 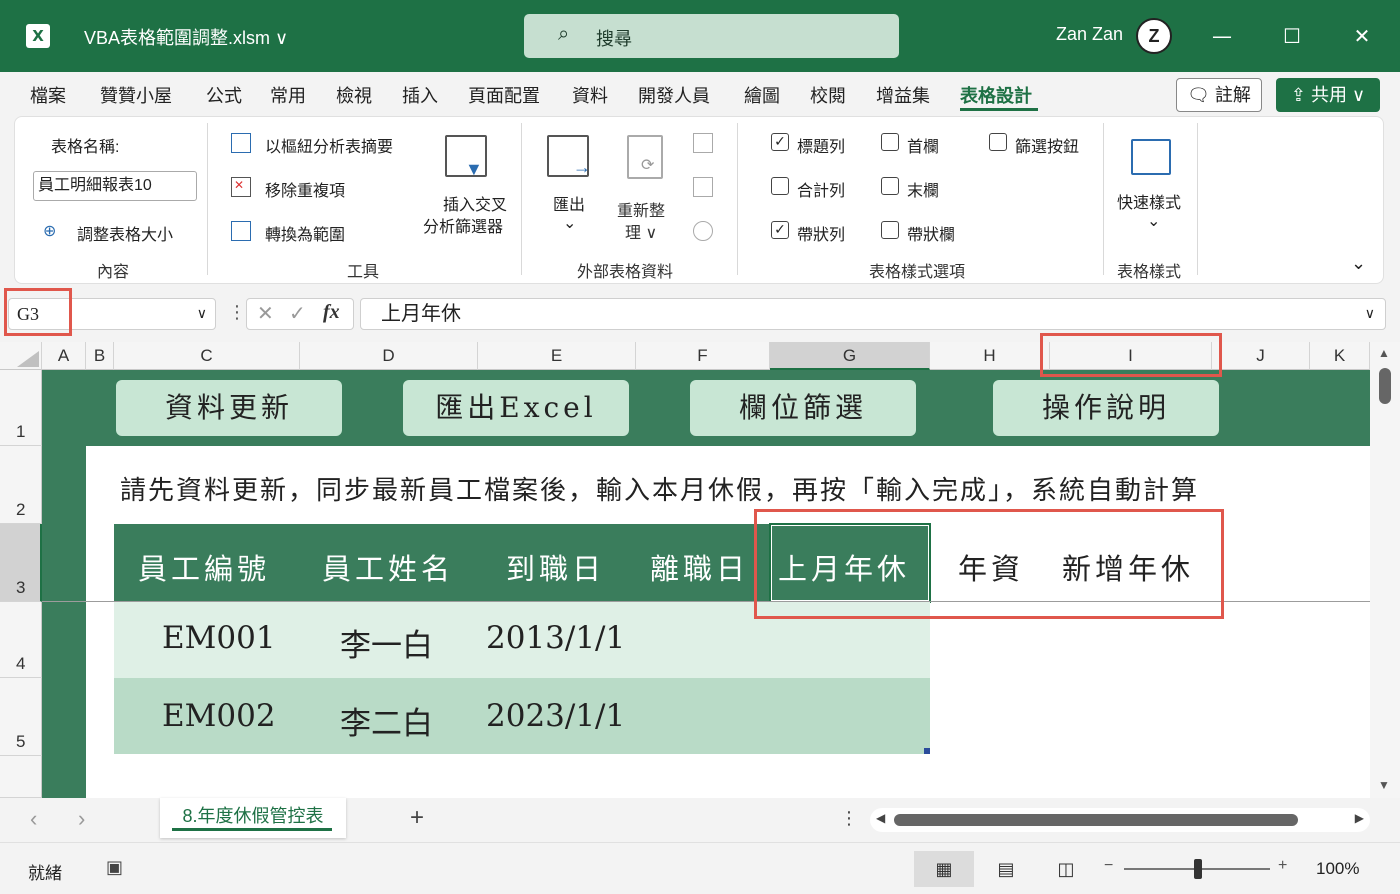 What do you see at coordinates (1370, 314) in the screenshot?
I see `expand-formula-icon: ∨` at bounding box center [1370, 314].